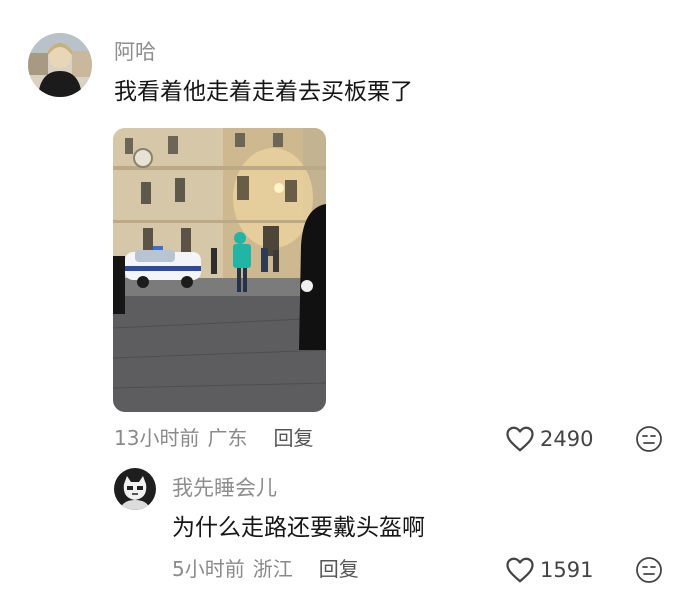 Image resolution: width=690 pixels, height=601 pixels. Describe the element at coordinates (135, 52) in the screenshot. I see `comment-username: 阿哈` at that location.